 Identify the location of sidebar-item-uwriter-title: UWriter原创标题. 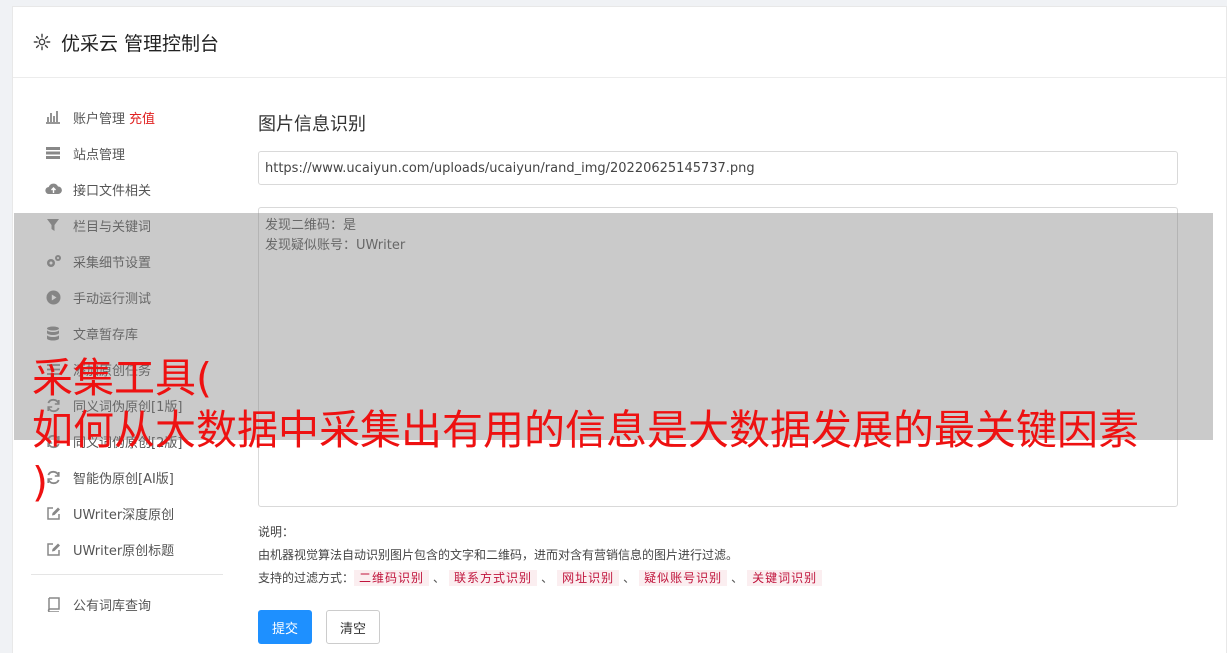
(127, 549).